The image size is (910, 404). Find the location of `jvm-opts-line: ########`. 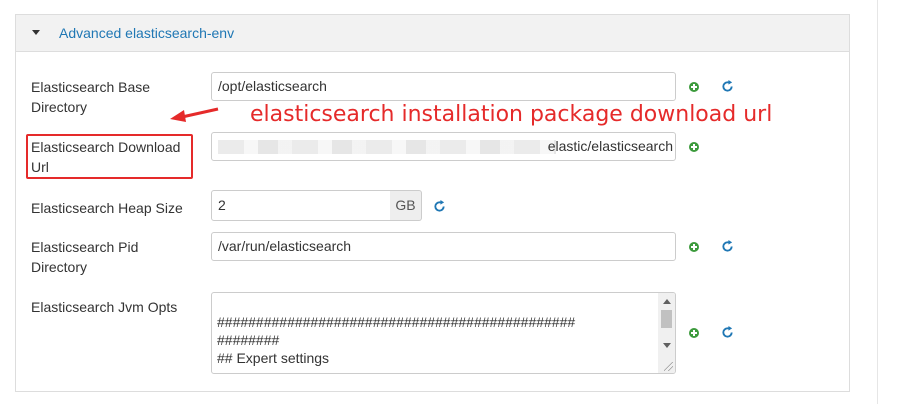

jvm-opts-line: ######## is located at coordinates (248, 340).